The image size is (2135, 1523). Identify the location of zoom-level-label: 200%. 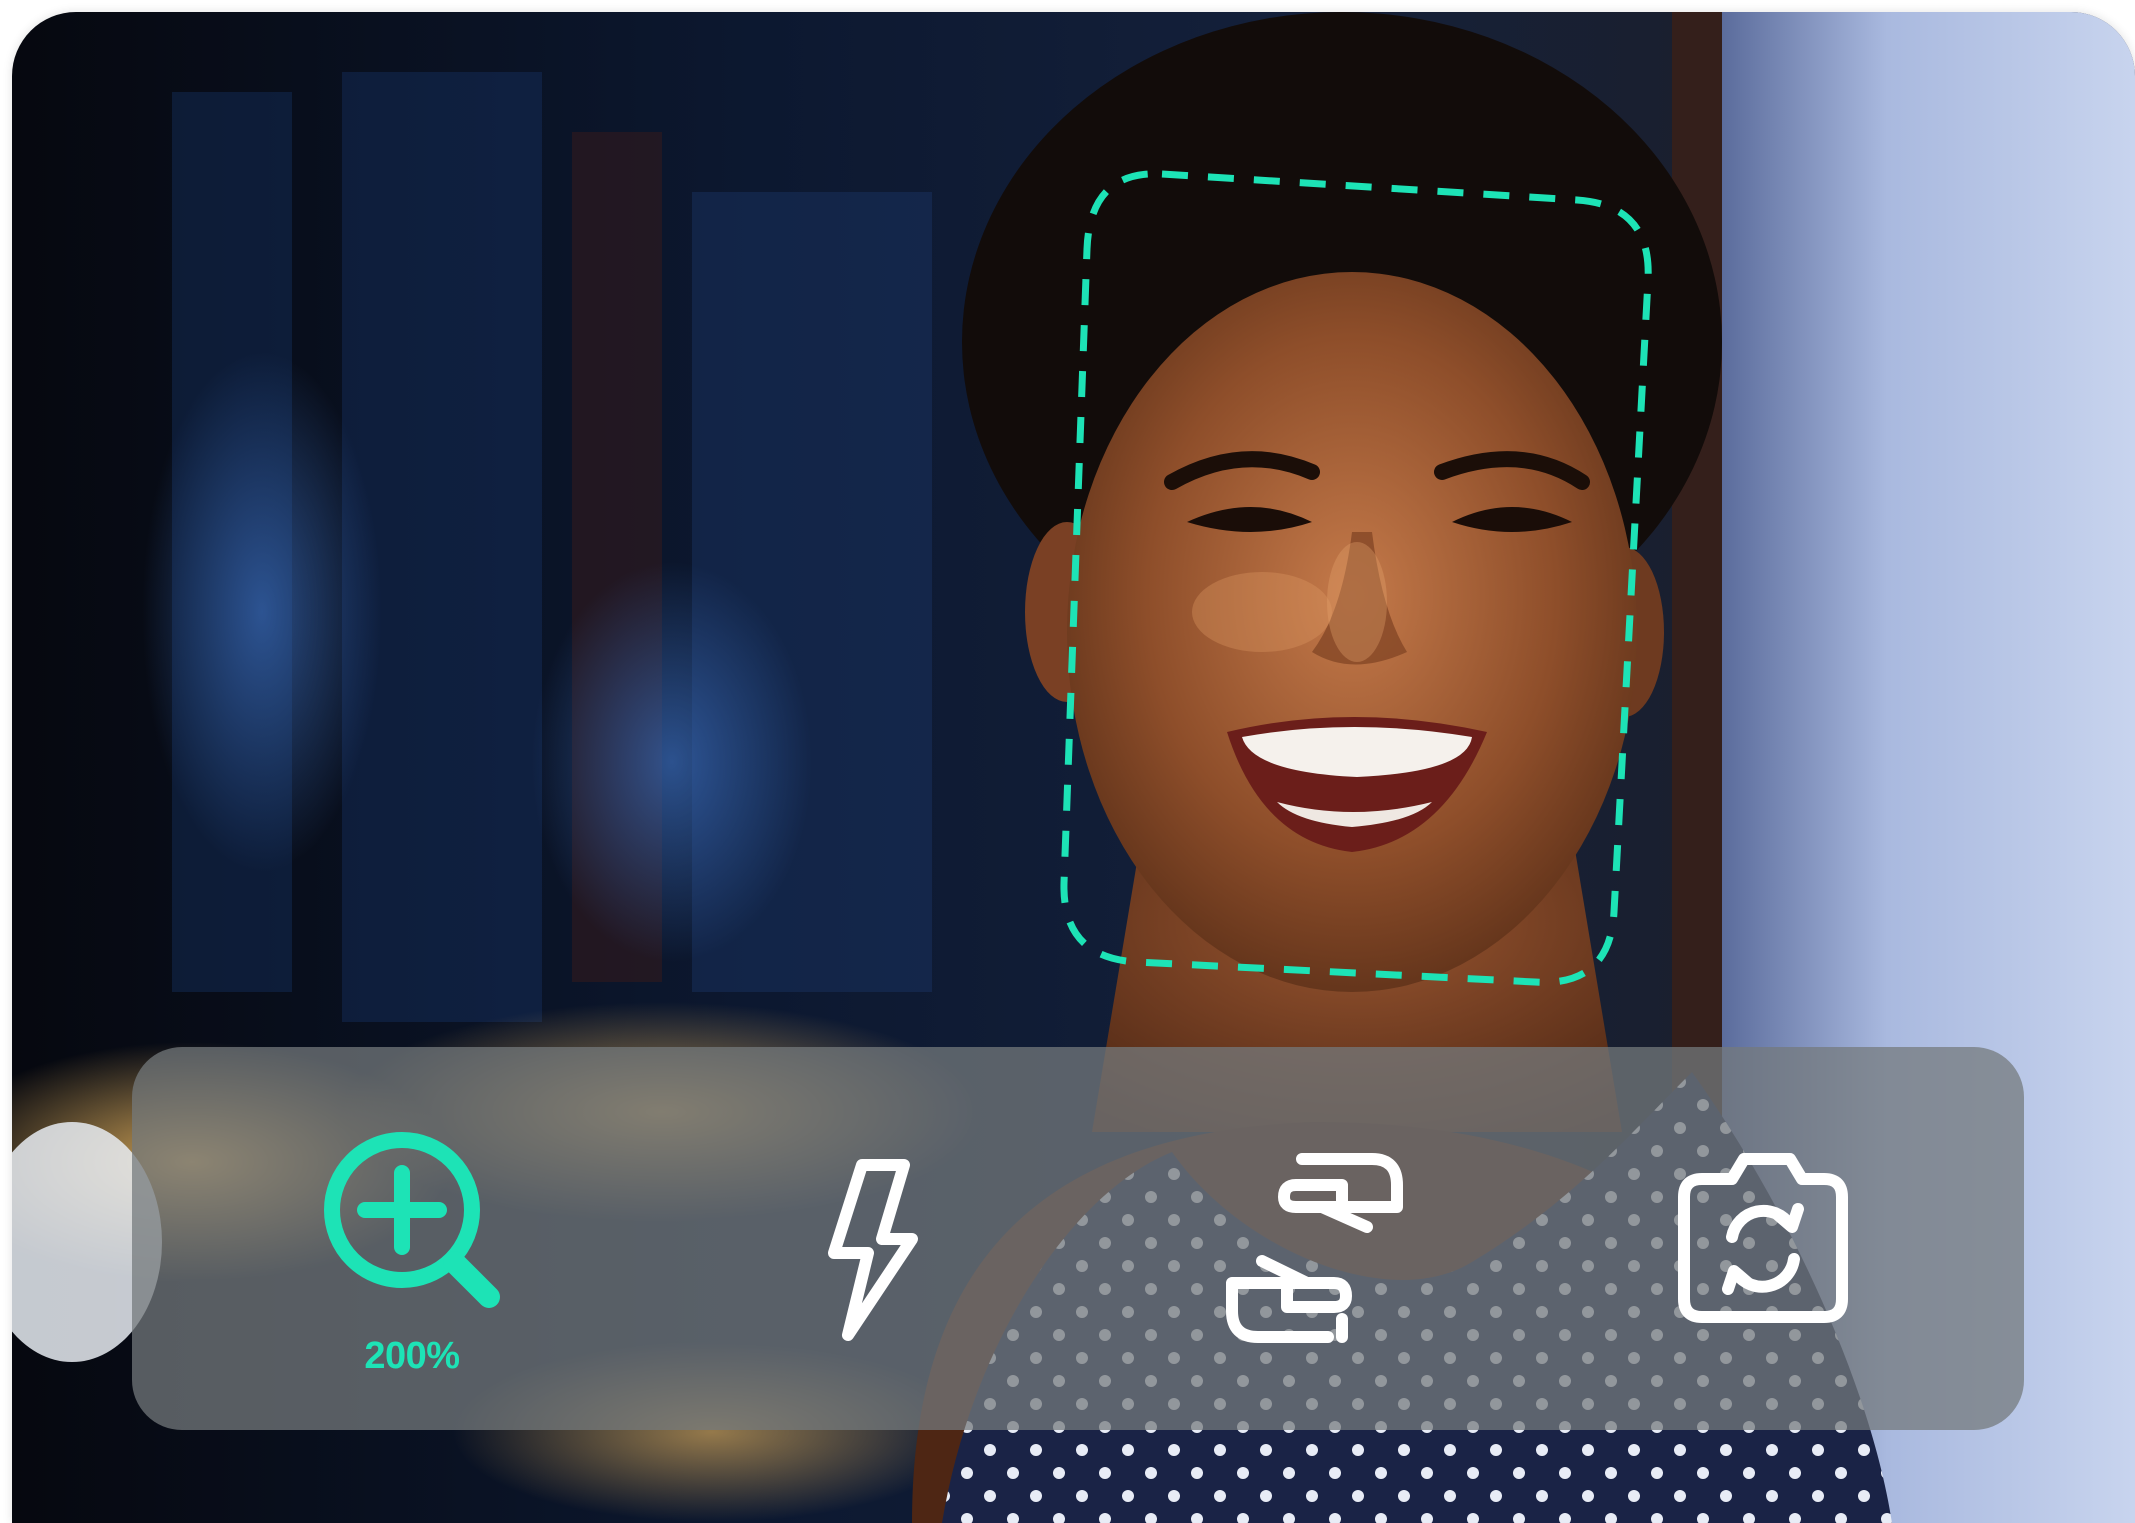
(412, 1356).